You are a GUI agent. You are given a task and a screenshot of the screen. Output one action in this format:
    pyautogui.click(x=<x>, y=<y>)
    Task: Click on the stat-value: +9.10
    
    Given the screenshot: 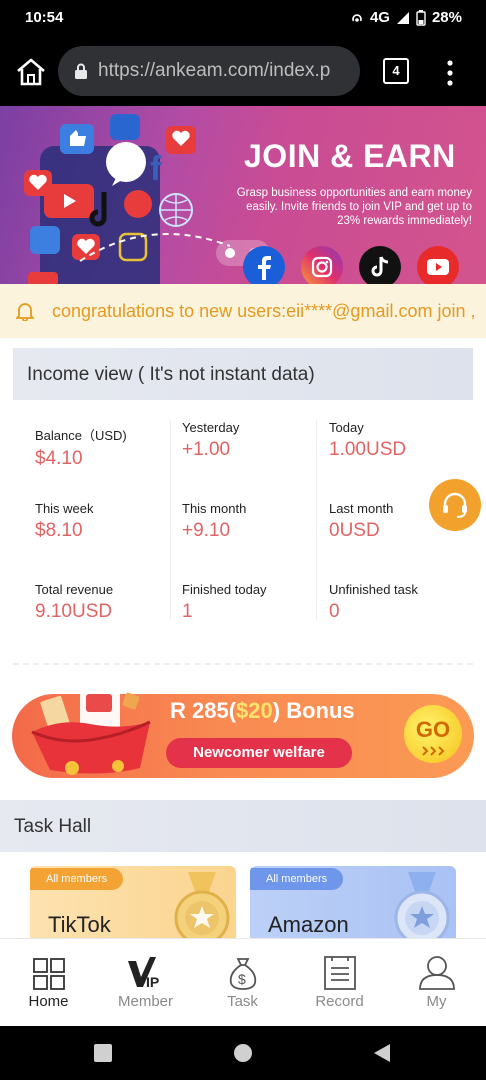 What is the action you would take?
    pyautogui.click(x=206, y=530)
    